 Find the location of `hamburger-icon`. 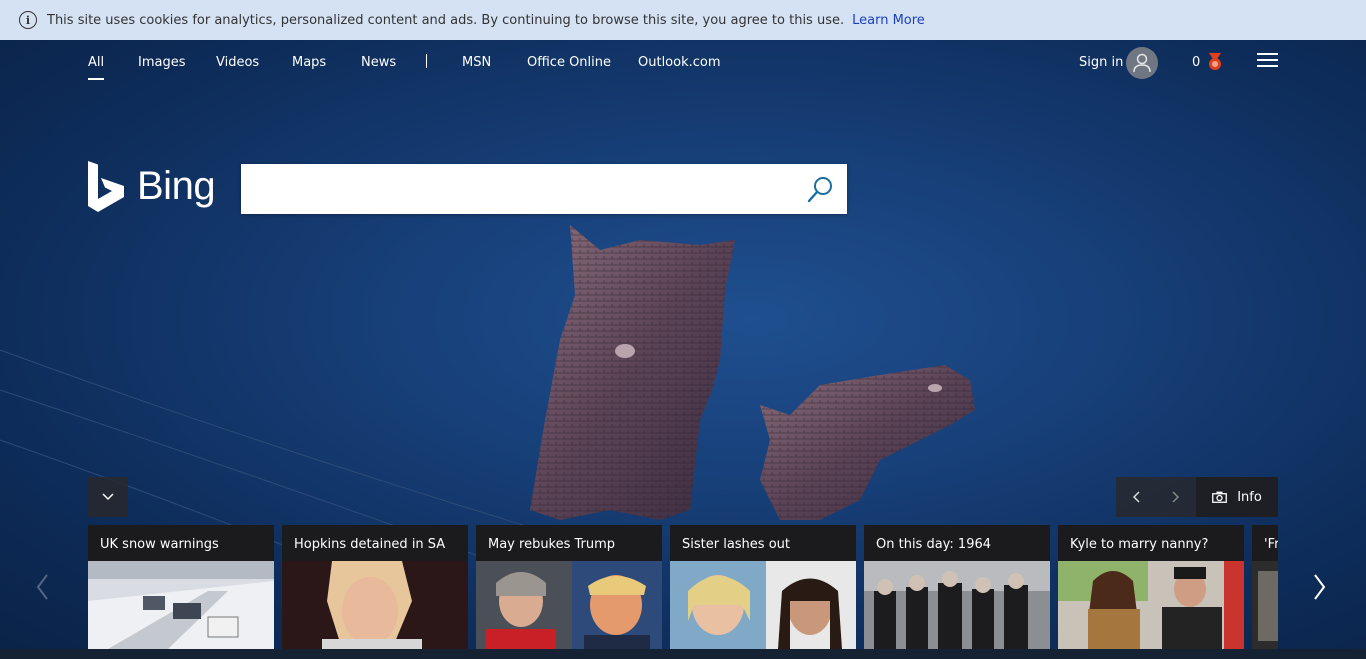

hamburger-icon is located at coordinates (1267, 61).